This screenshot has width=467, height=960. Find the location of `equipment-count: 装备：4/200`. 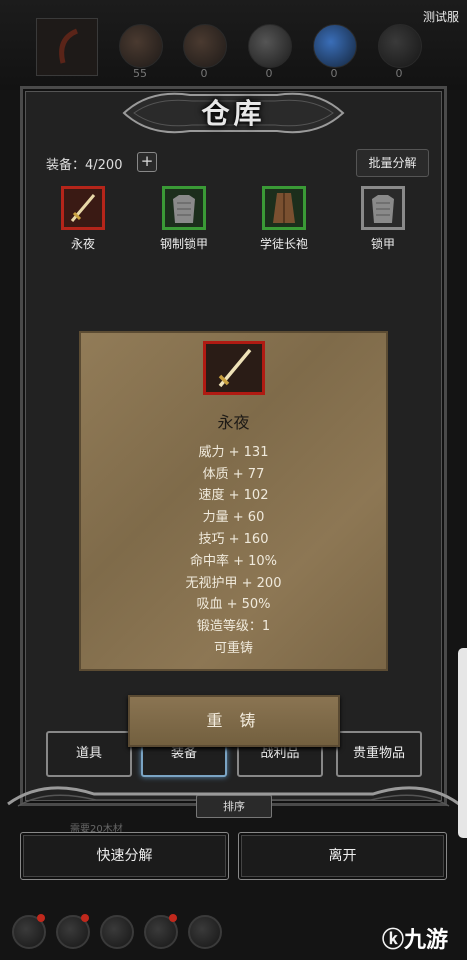

equipment-count: 装备：4/200 is located at coordinates (84, 165).